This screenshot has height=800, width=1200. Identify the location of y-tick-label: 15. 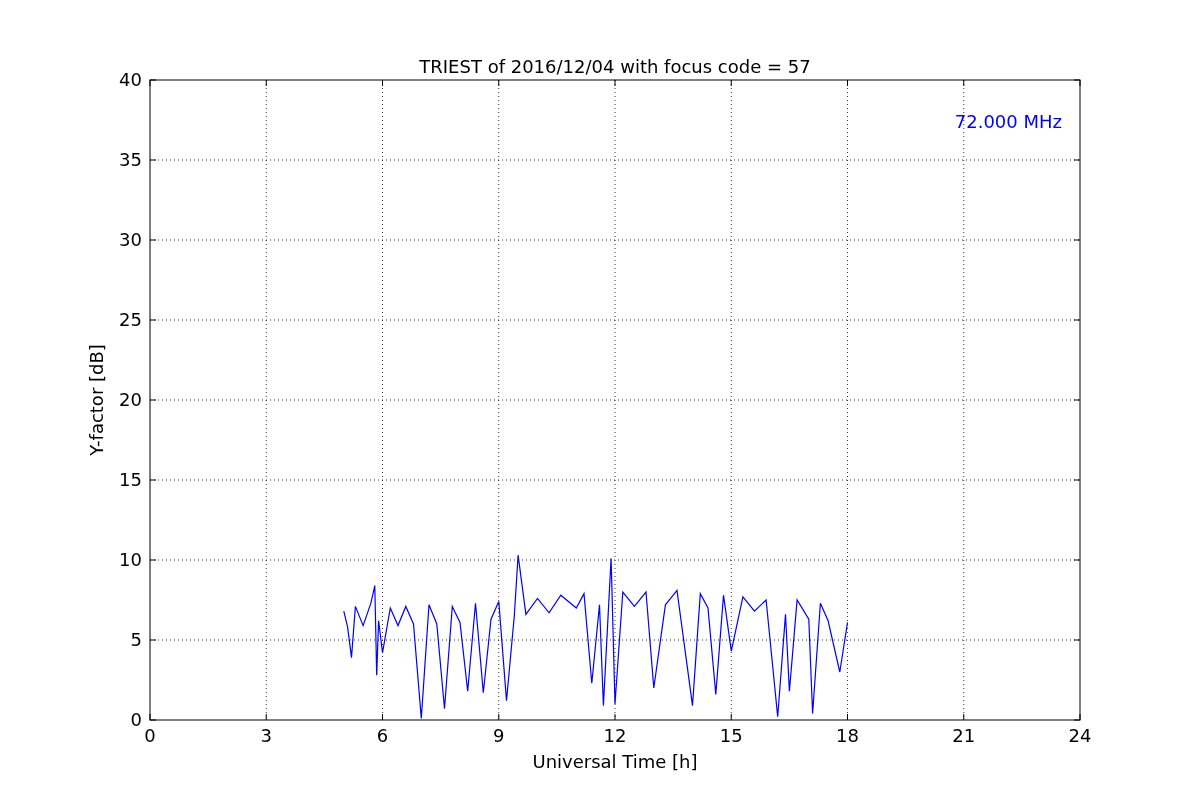
(130, 479).